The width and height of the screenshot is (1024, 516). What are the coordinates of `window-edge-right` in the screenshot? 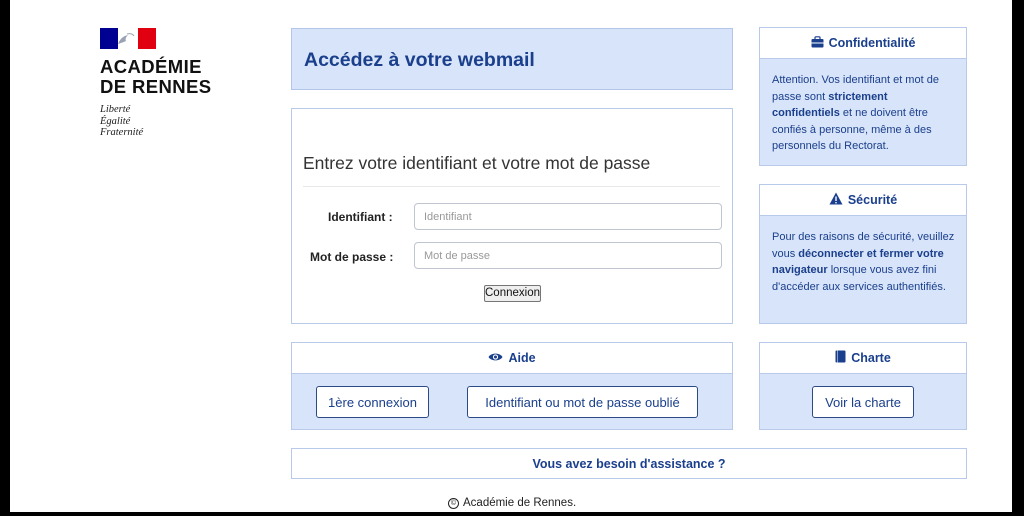 It's located at (1018, 258).